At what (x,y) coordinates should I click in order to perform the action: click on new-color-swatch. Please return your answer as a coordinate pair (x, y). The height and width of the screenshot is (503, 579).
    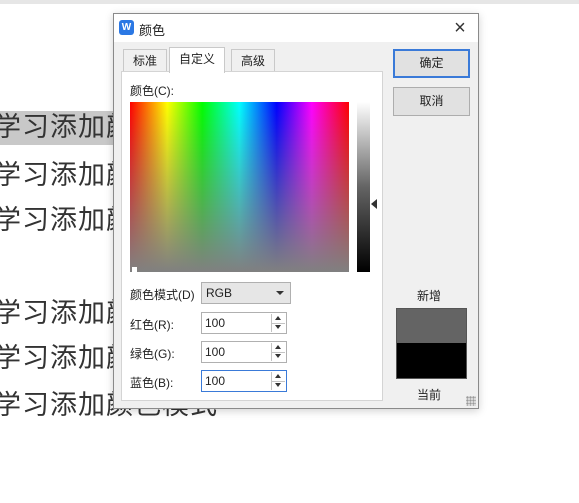
    Looking at the image, I should click on (431, 326).